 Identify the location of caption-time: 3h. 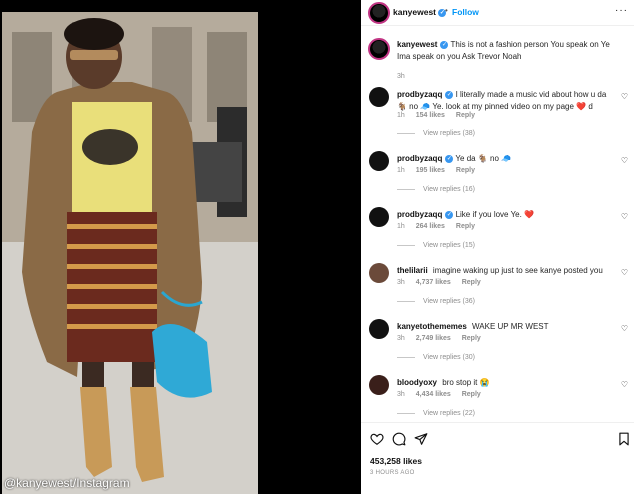
(401, 76).